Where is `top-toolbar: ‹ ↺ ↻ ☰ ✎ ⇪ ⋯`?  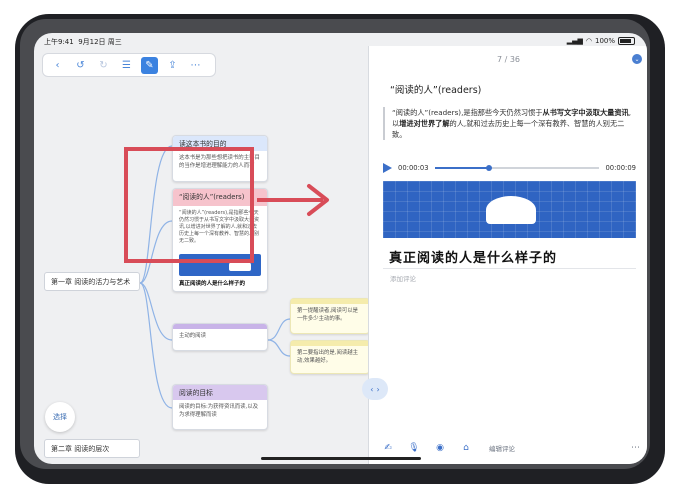 top-toolbar: ‹ ↺ ↻ ☰ ✎ ⇪ ⋯ is located at coordinates (129, 65).